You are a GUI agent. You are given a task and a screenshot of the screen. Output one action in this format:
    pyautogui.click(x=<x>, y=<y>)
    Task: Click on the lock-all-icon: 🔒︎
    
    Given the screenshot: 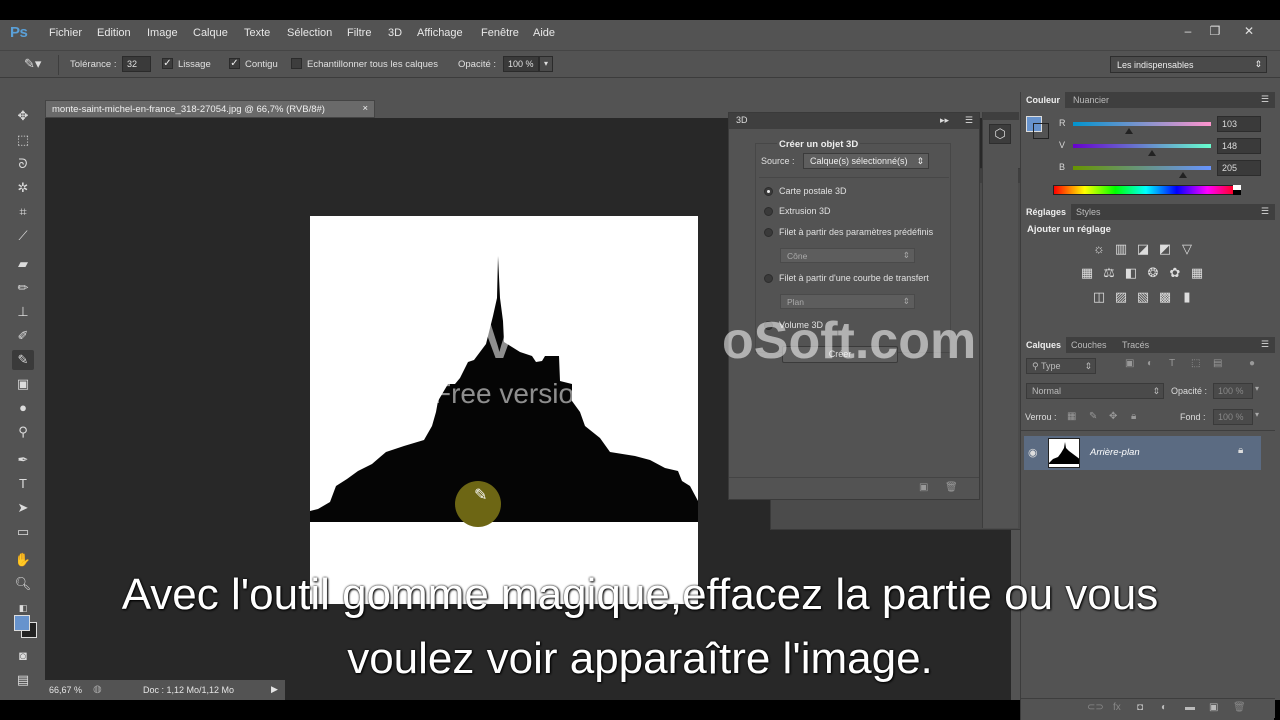 What is the action you would take?
    pyautogui.click(x=1133, y=416)
    